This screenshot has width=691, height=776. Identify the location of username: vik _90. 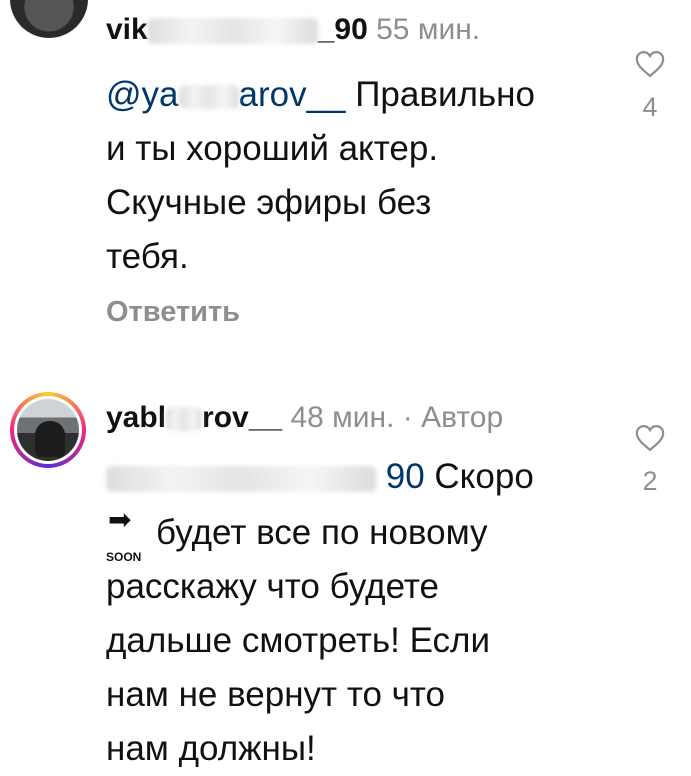
(241, 29).